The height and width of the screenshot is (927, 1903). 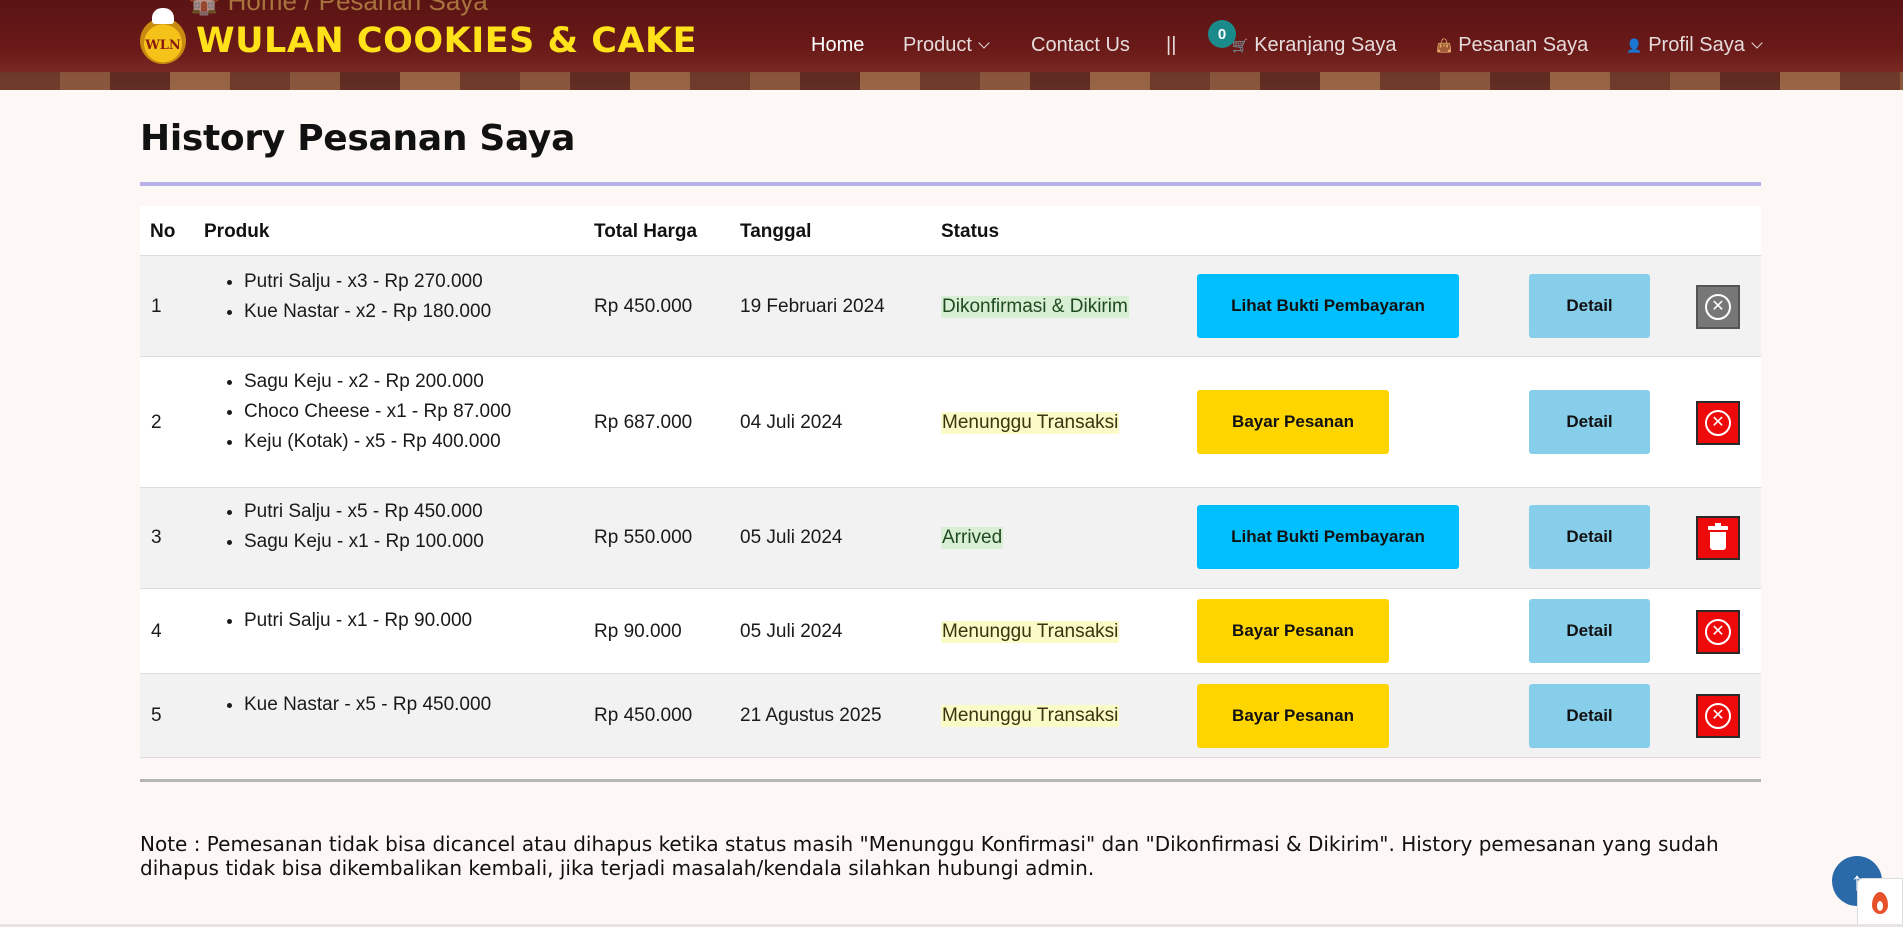 I want to click on bag-icon: 👜, so click(x=1444, y=45).